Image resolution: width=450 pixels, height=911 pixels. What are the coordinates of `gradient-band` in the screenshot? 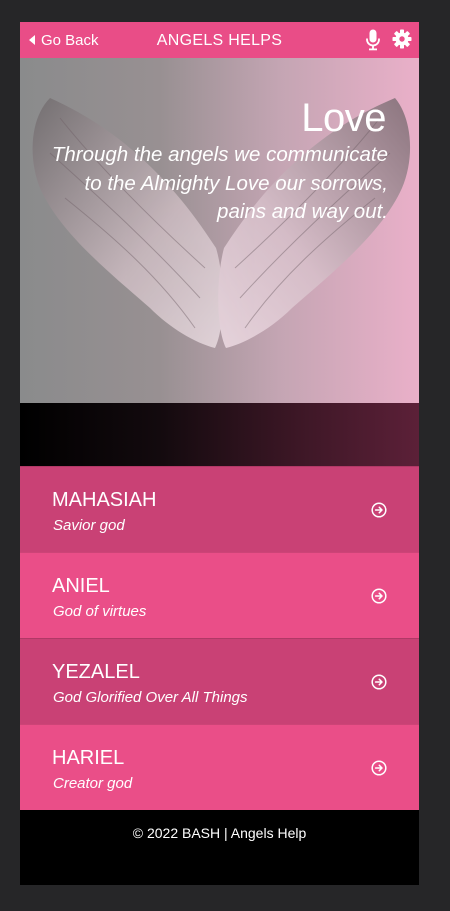 It's located at (219, 434).